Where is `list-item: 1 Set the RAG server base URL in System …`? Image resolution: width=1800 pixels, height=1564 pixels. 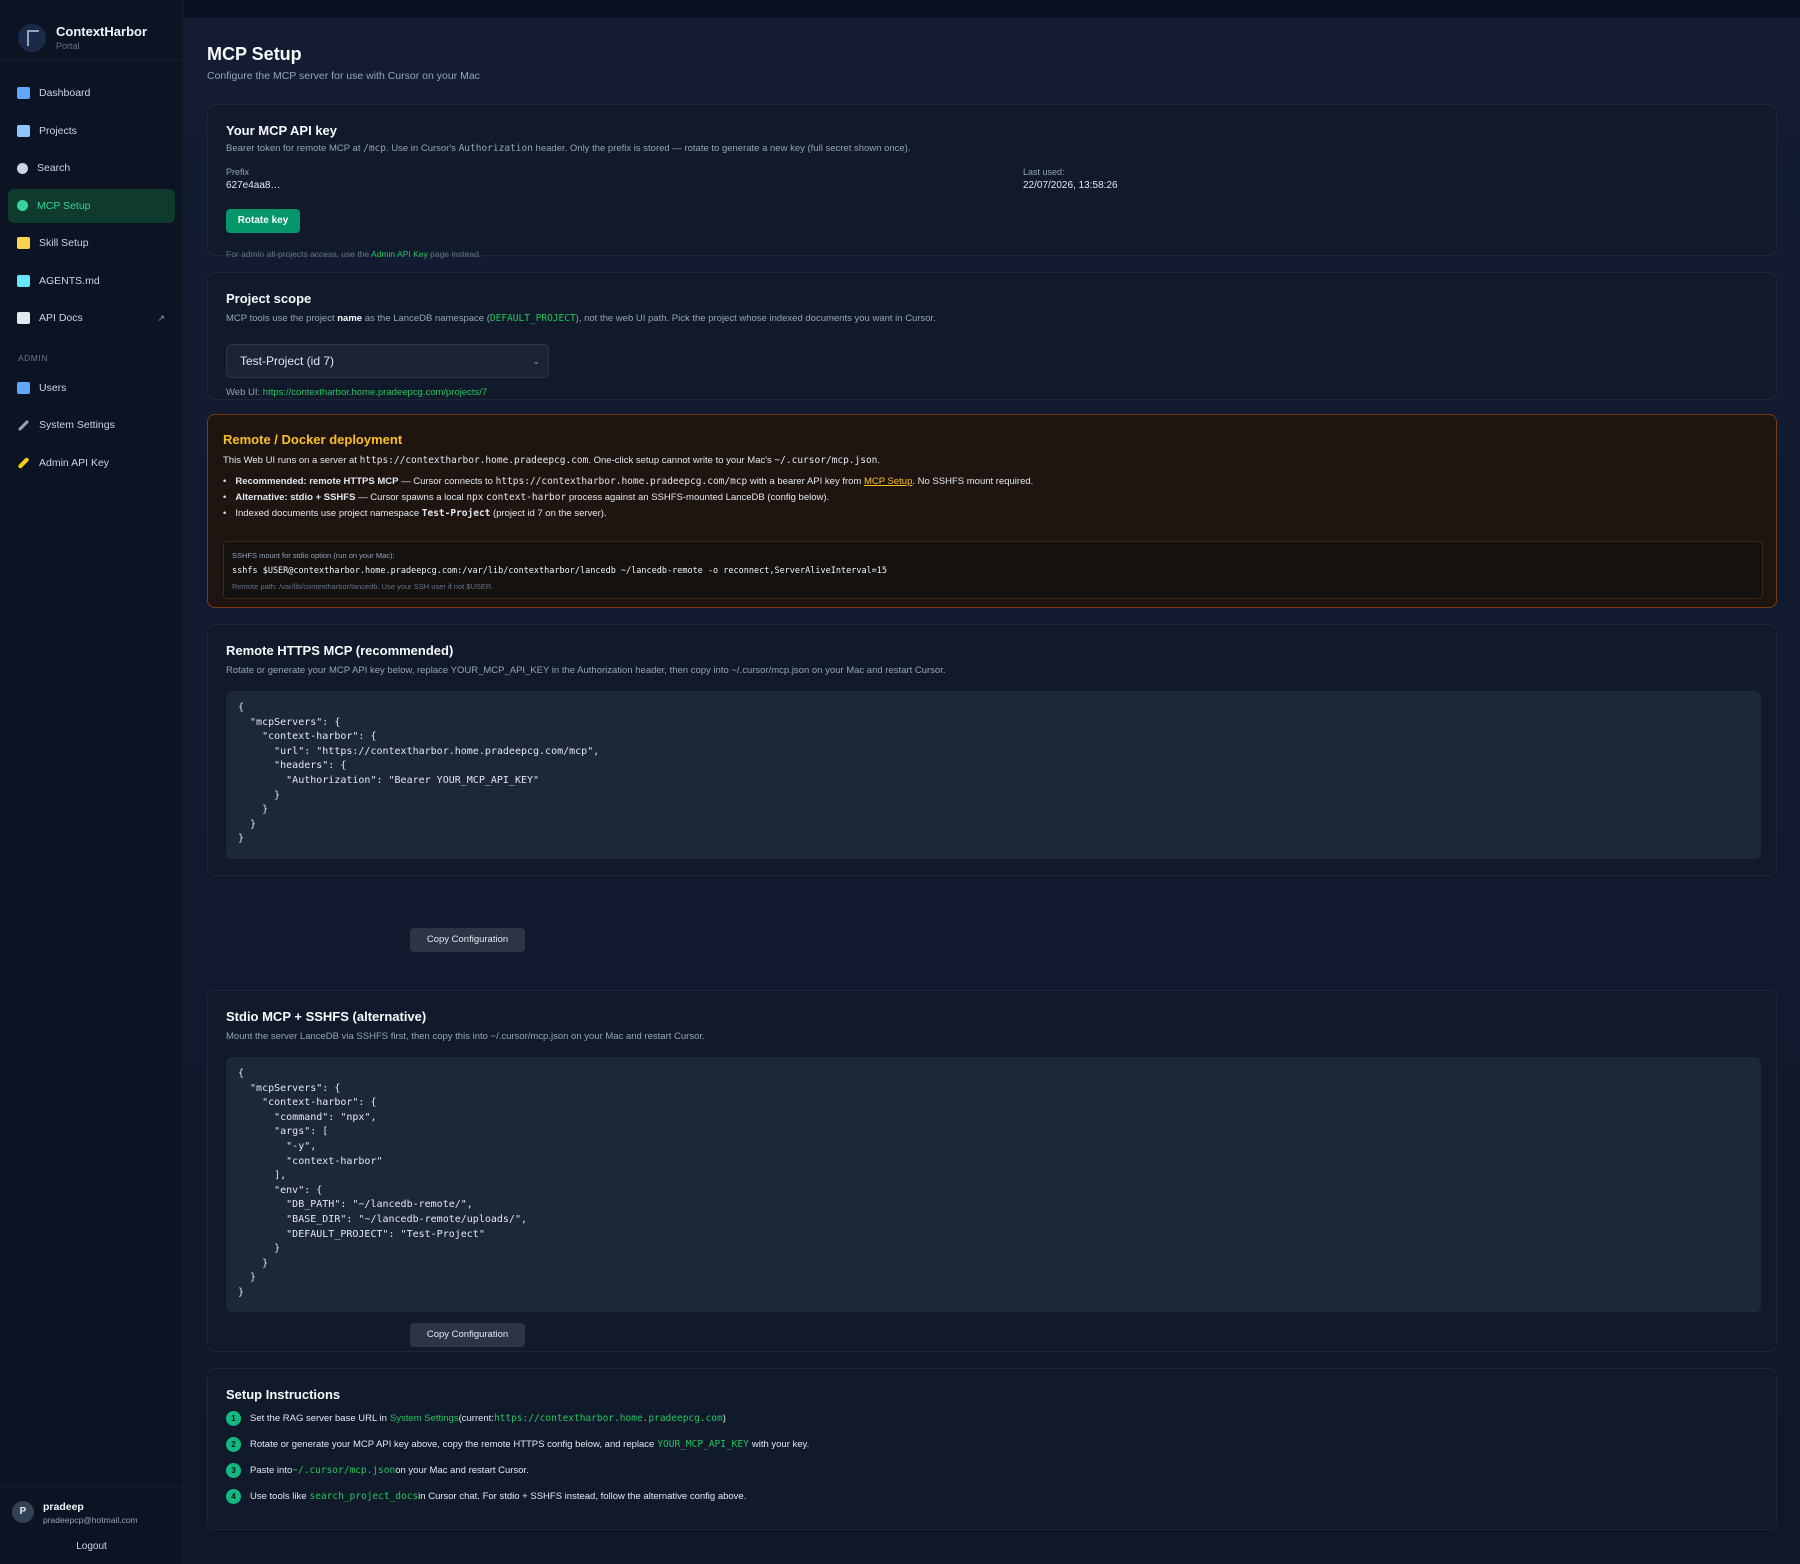
list-item: 1 Set the RAG server base URL in System … is located at coordinates (476, 1418).